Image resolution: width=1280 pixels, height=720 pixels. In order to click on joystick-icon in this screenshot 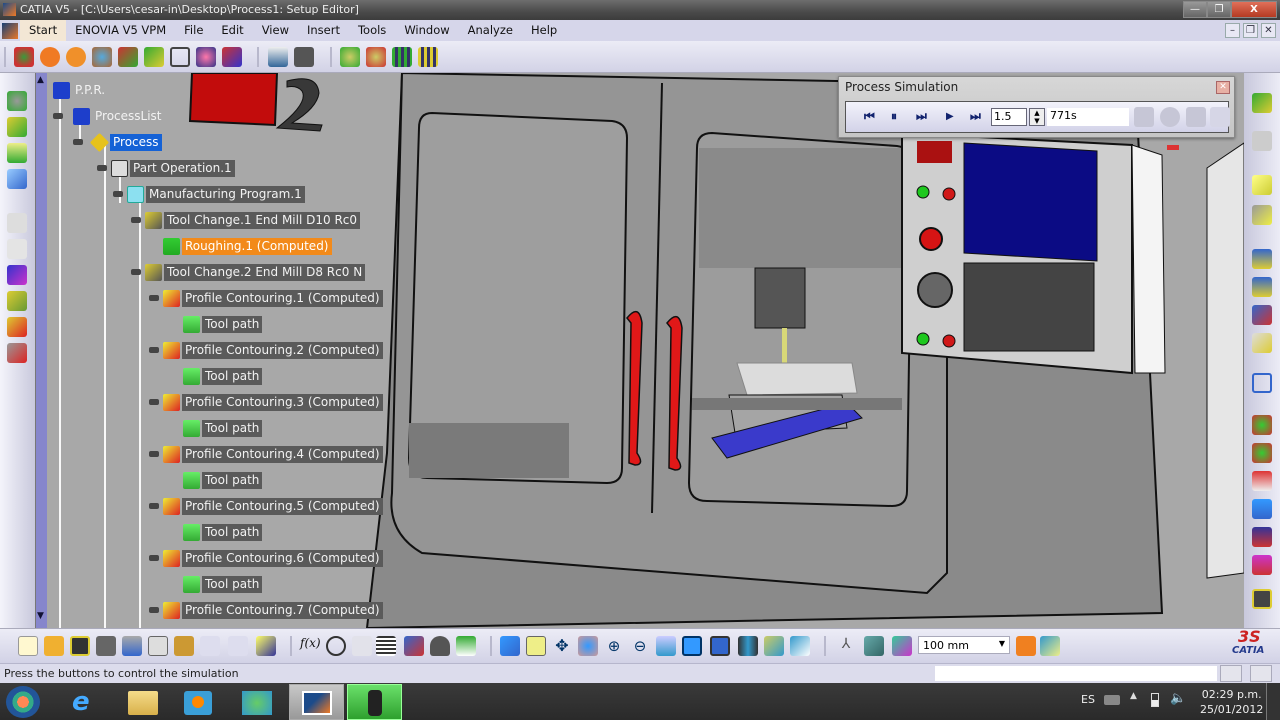, I will do `click(1262, 509)`.